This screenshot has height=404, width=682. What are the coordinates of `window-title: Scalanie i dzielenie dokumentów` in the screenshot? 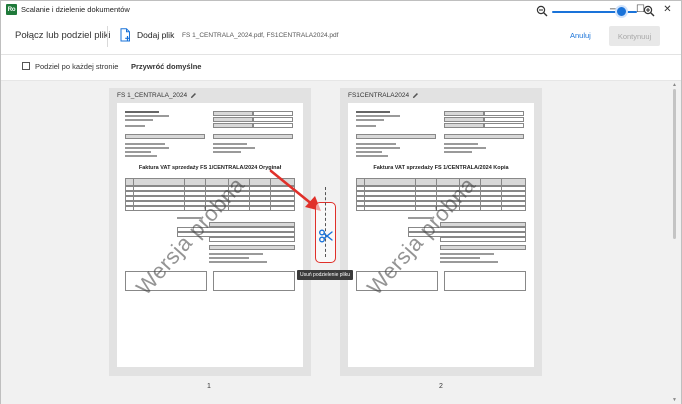 It's located at (75, 9).